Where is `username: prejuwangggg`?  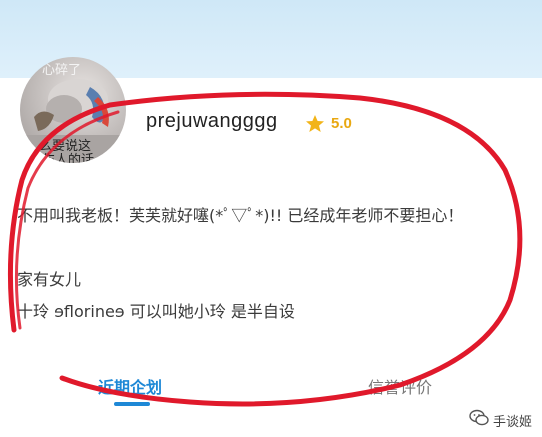 username: prejuwangggg is located at coordinates (212, 121).